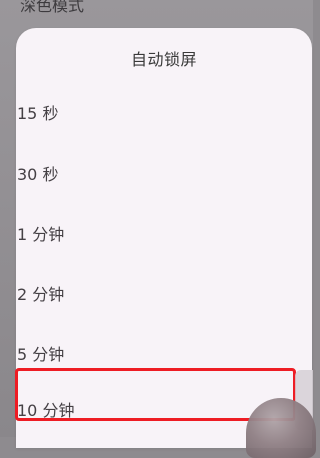 This screenshot has width=320, height=458. Describe the element at coordinates (163, 59) in the screenshot. I see `sheet-title: 自动锁屏` at that location.